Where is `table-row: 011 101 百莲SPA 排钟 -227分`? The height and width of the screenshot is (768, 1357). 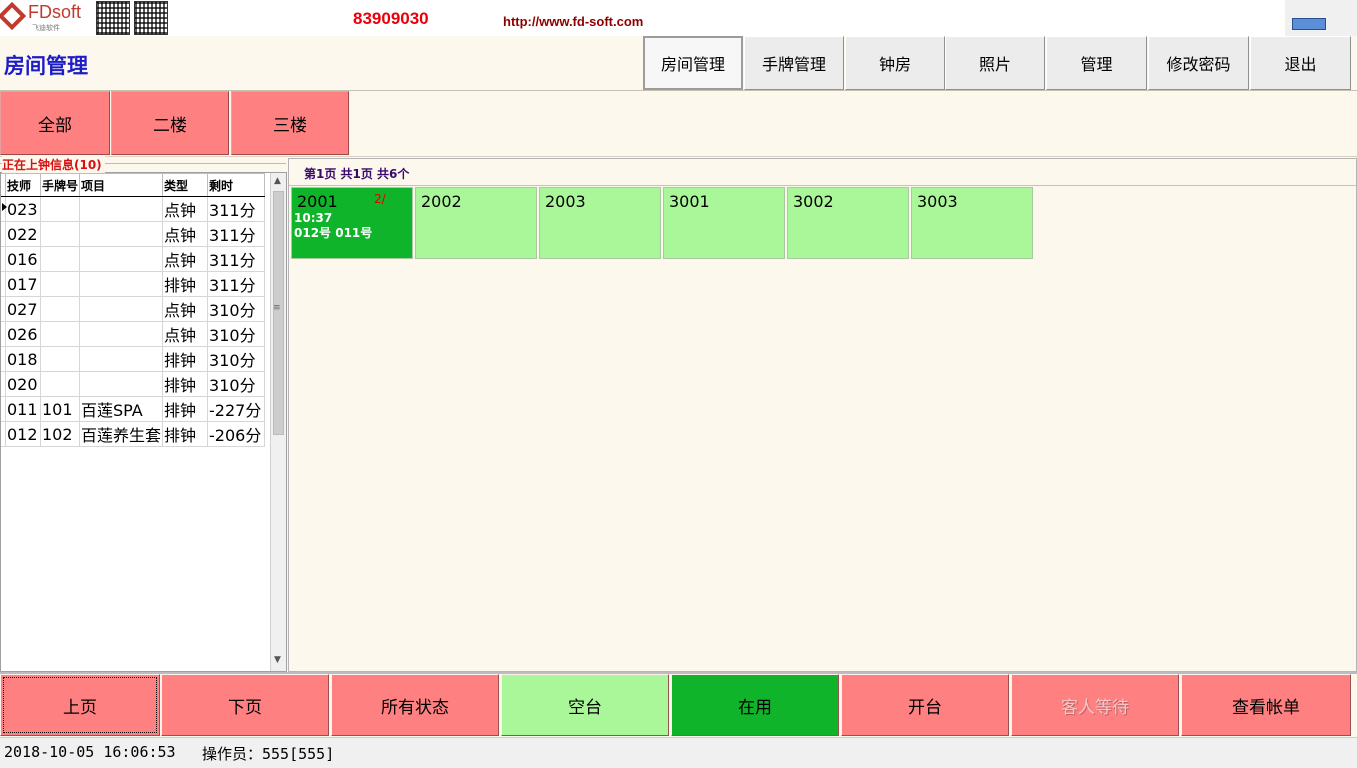 table-row: 011 101 百莲SPA 排钟 -227分 is located at coordinates (133, 409).